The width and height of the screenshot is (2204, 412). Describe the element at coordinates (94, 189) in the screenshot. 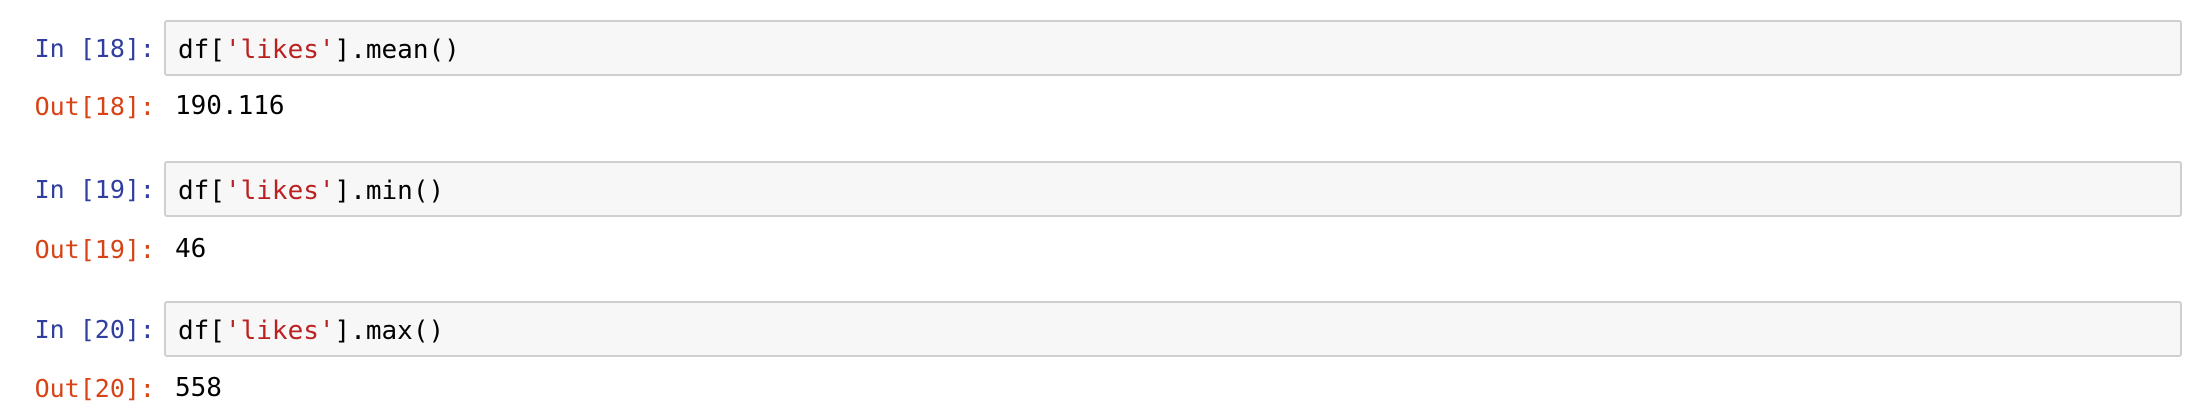

I see `input-prompt: In [19]:` at that location.